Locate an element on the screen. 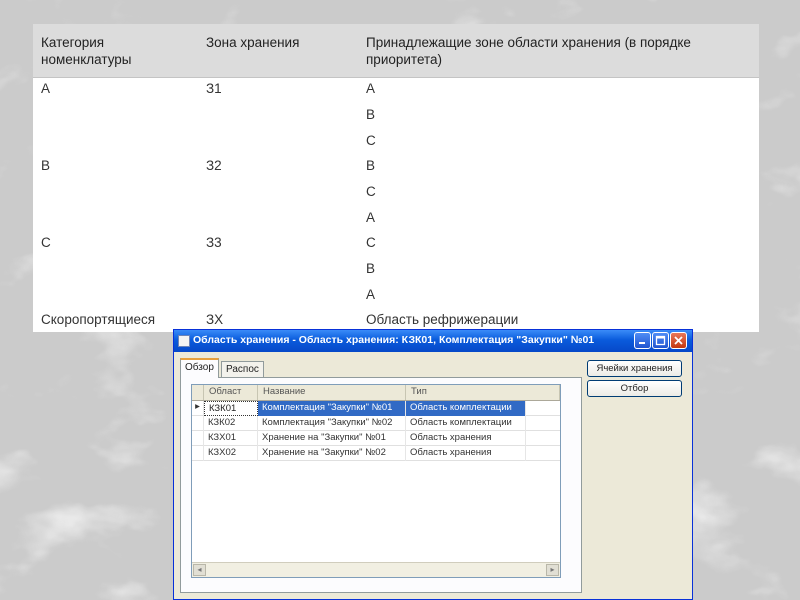 The image size is (800, 600). window-icon is located at coordinates (184, 341).